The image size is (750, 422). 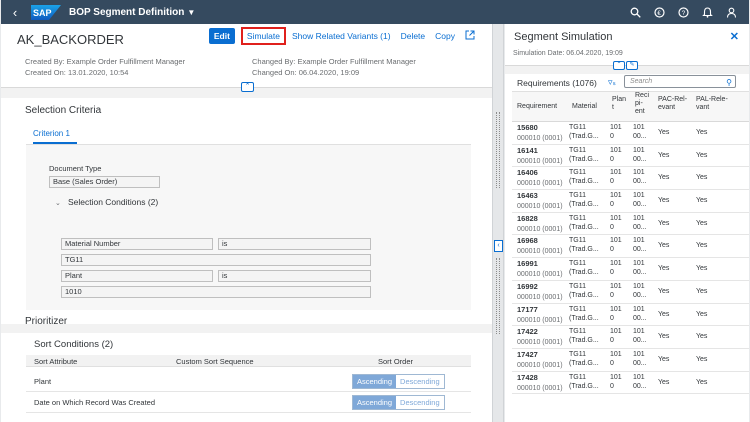 What do you see at coordinates (568, 53) in the screenshot?
I see `simulation-date: Simulation Date: 06.04.2020, 19:09` at bounding box center [568, 53].